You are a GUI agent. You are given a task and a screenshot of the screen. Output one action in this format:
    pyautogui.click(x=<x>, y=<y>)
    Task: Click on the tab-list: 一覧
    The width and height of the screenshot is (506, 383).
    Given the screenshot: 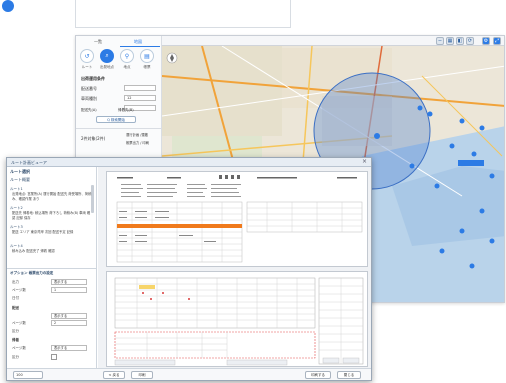 What is the action you would take?
    pyautogui.click(x=98, y=42)
    